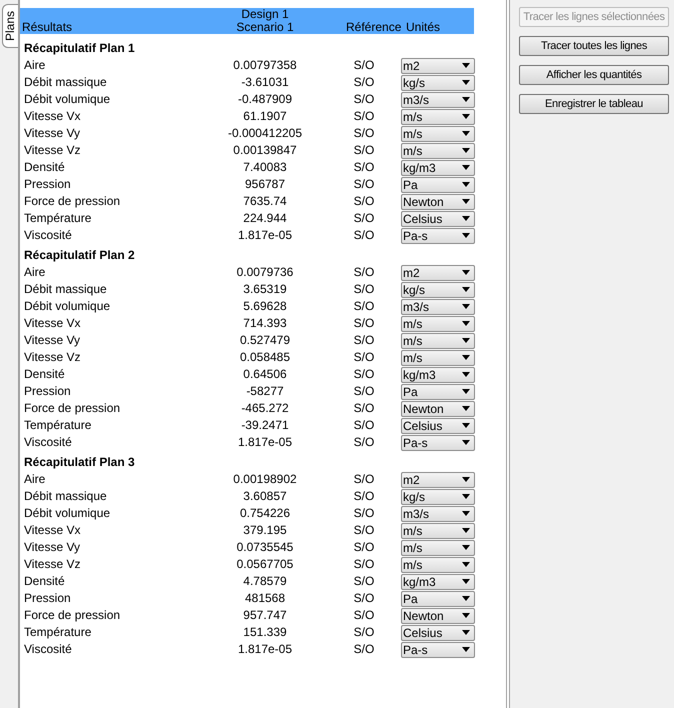 The height and width of the screenshot is (708, 674). Describe the element at coordinates (594, 75) in the screenshot. I see `action-button: Afficher les quantités` at that location.